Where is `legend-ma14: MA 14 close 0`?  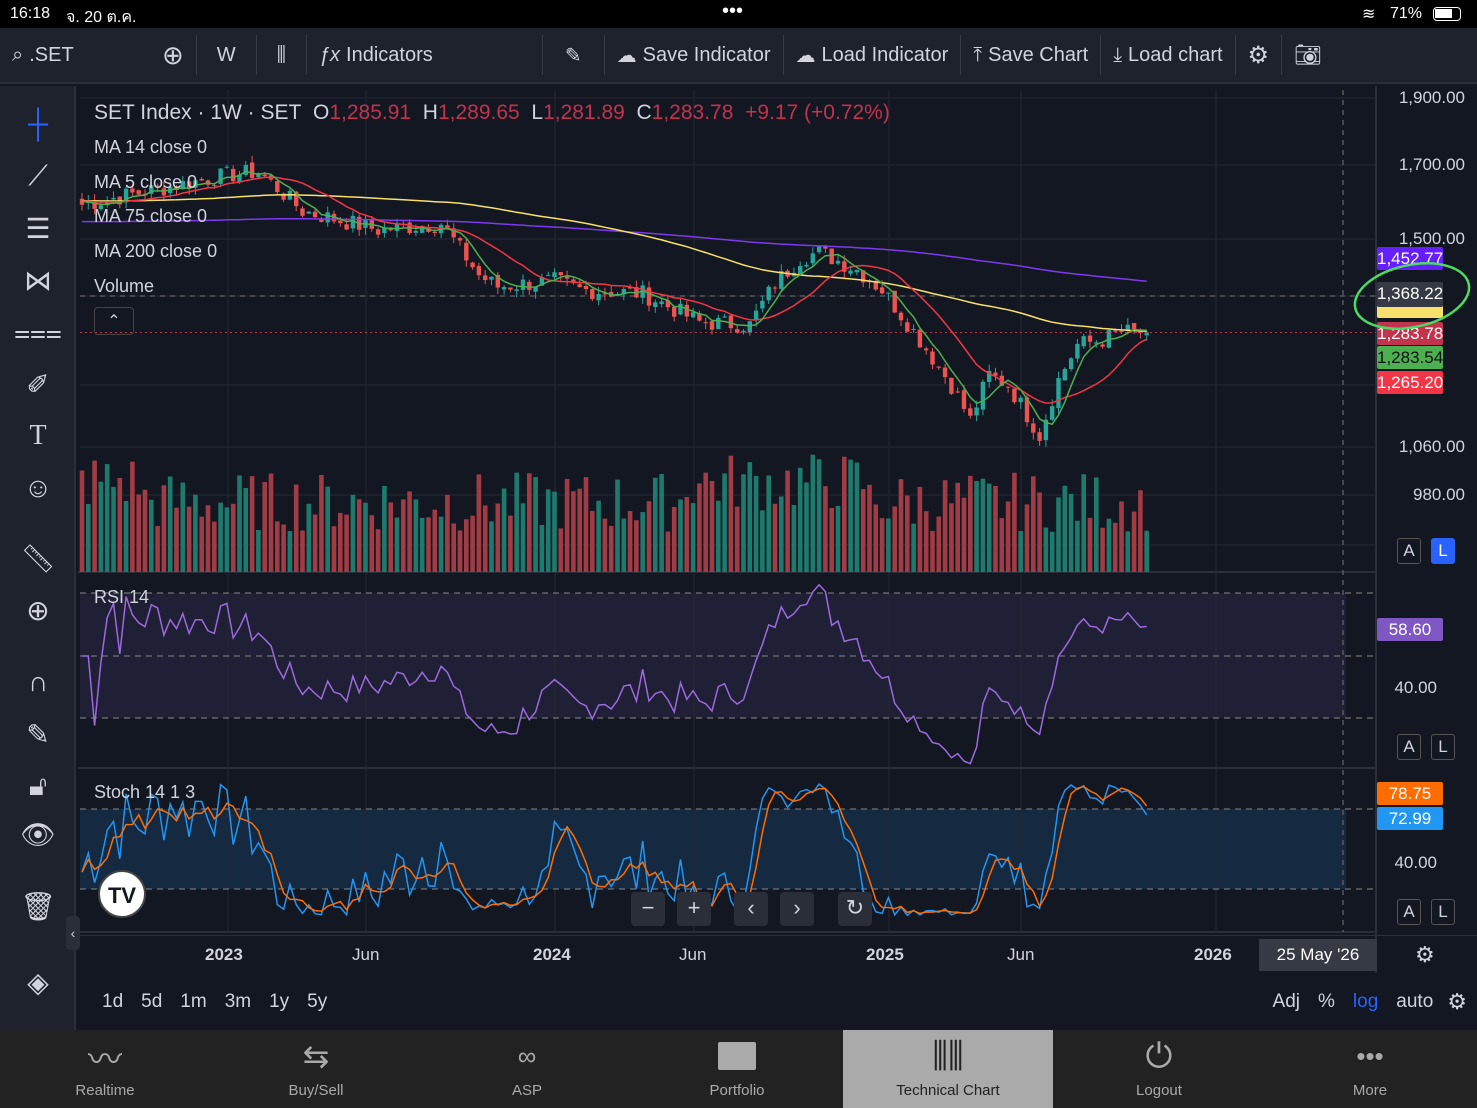
legend-ma14: MA 14 close 0 is located at coordinates (150, 147).